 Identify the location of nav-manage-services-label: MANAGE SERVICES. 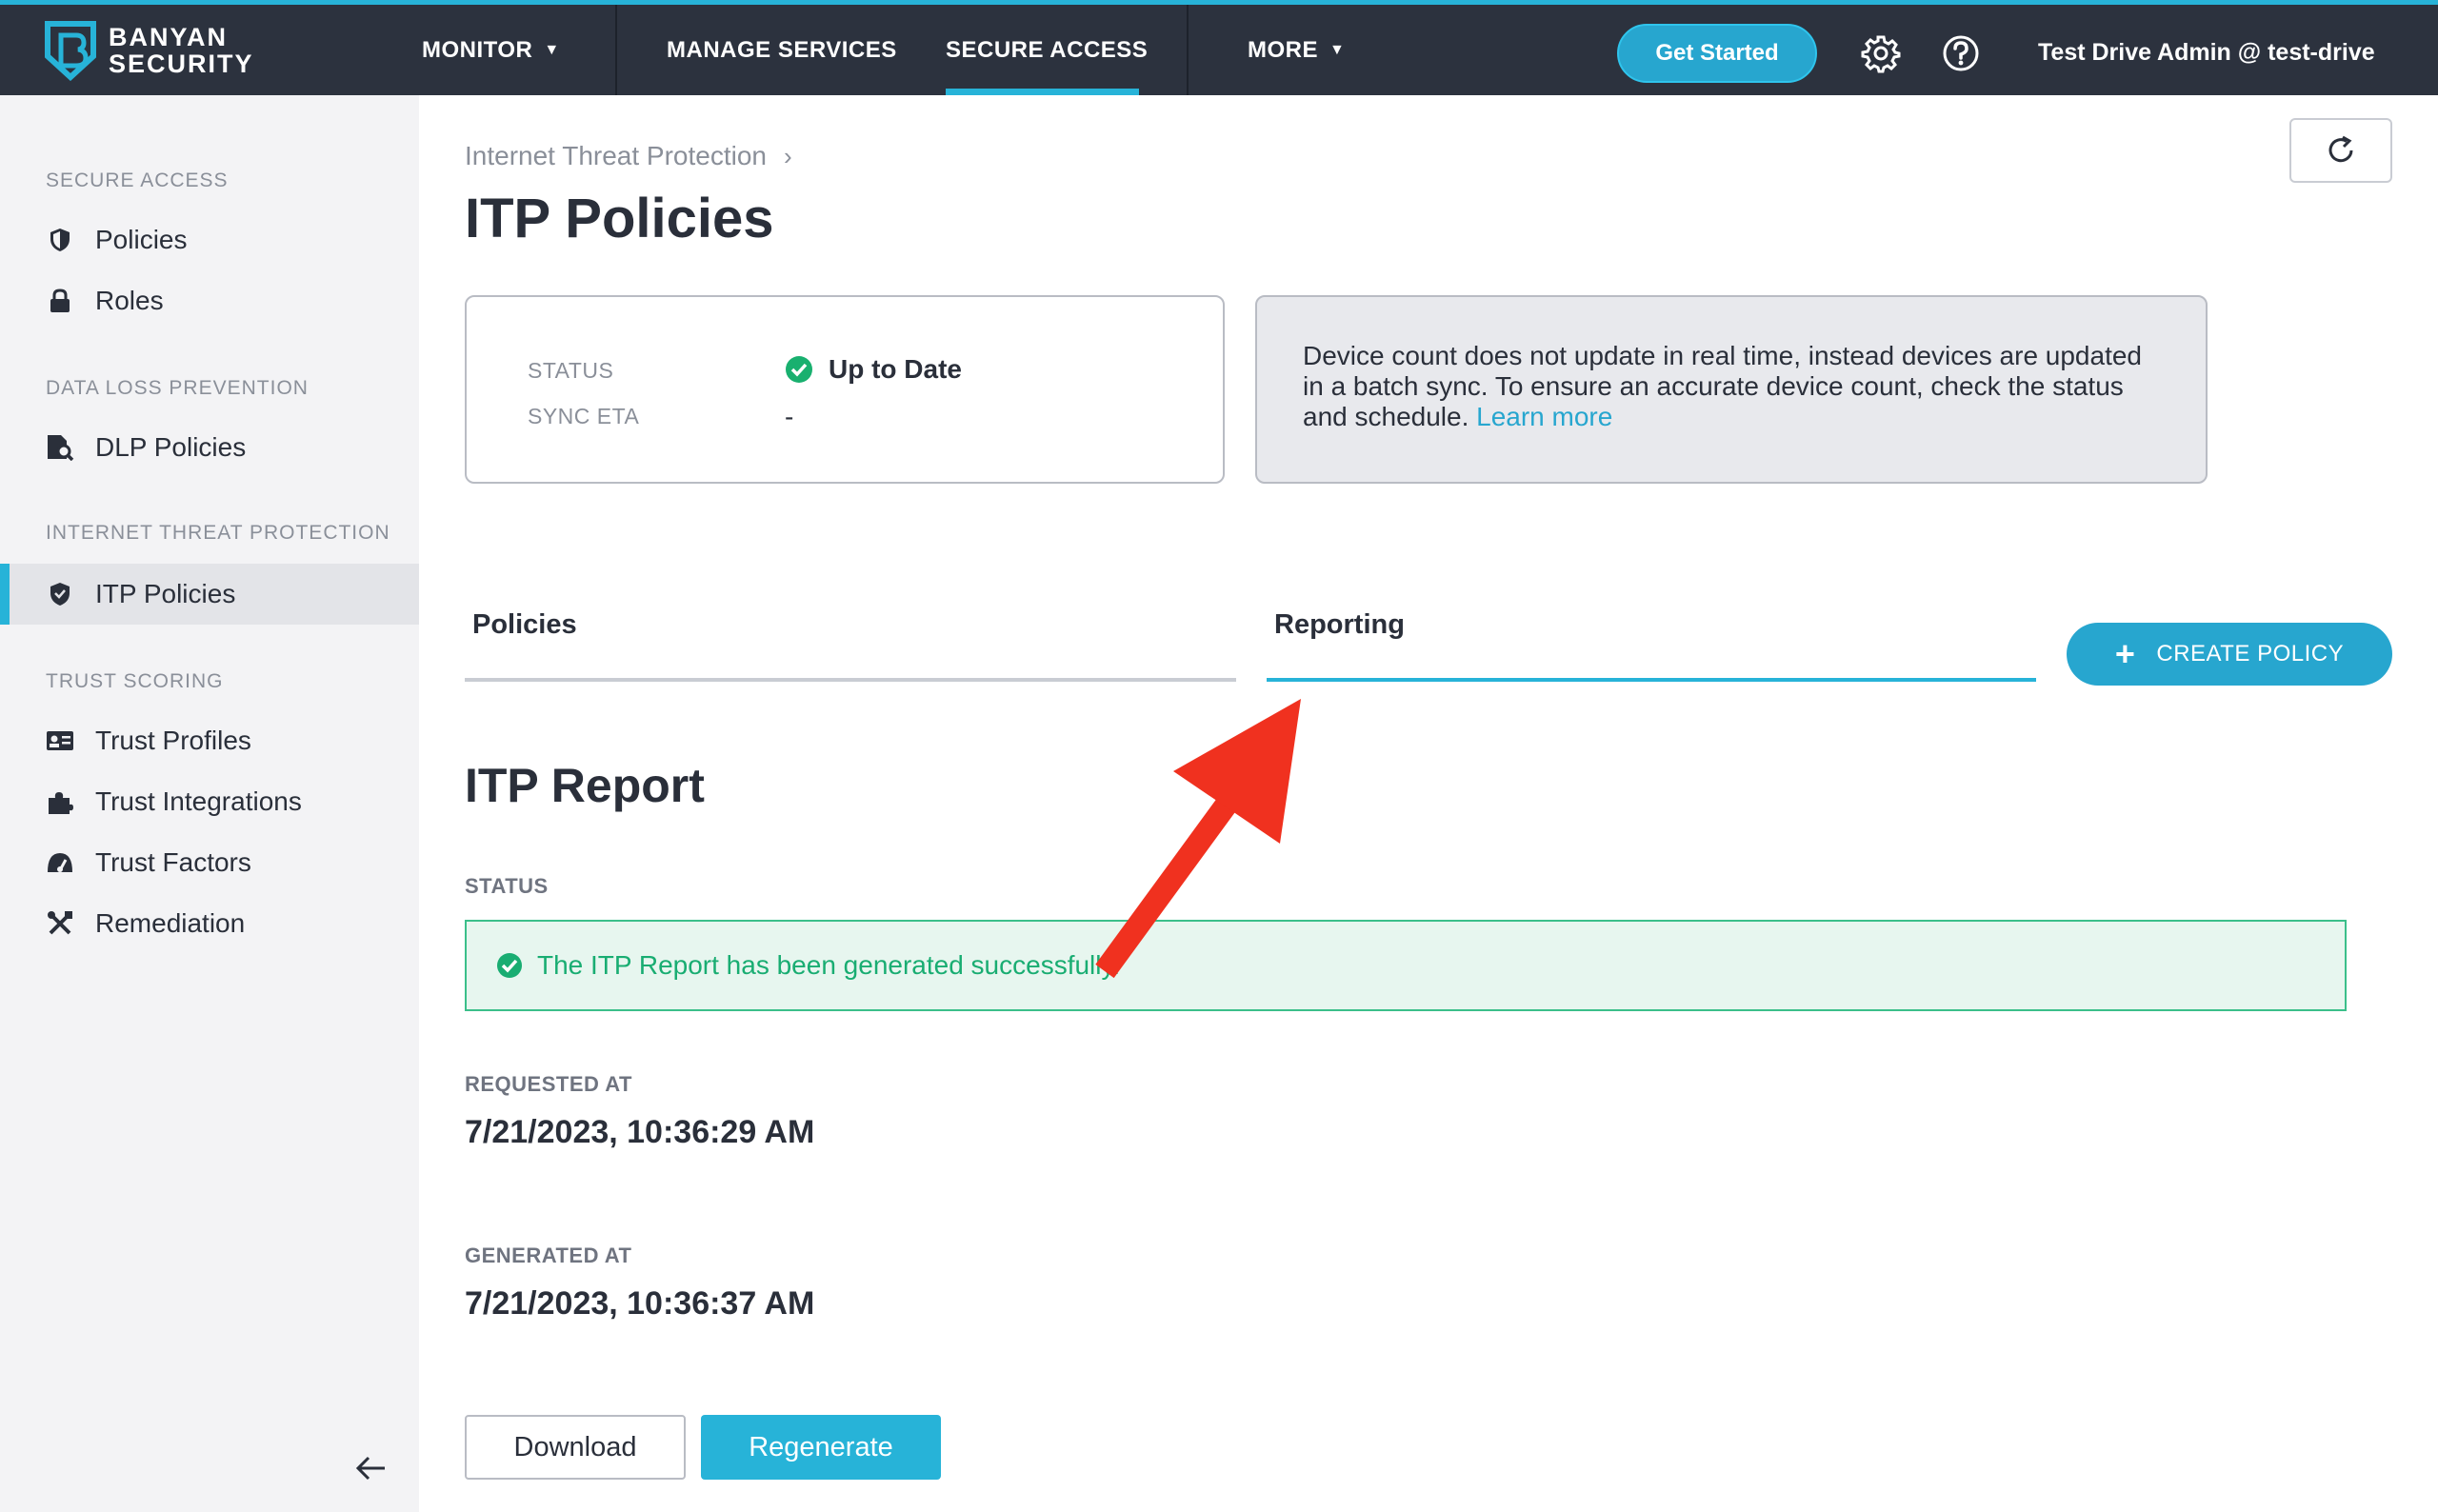
(782, 49).